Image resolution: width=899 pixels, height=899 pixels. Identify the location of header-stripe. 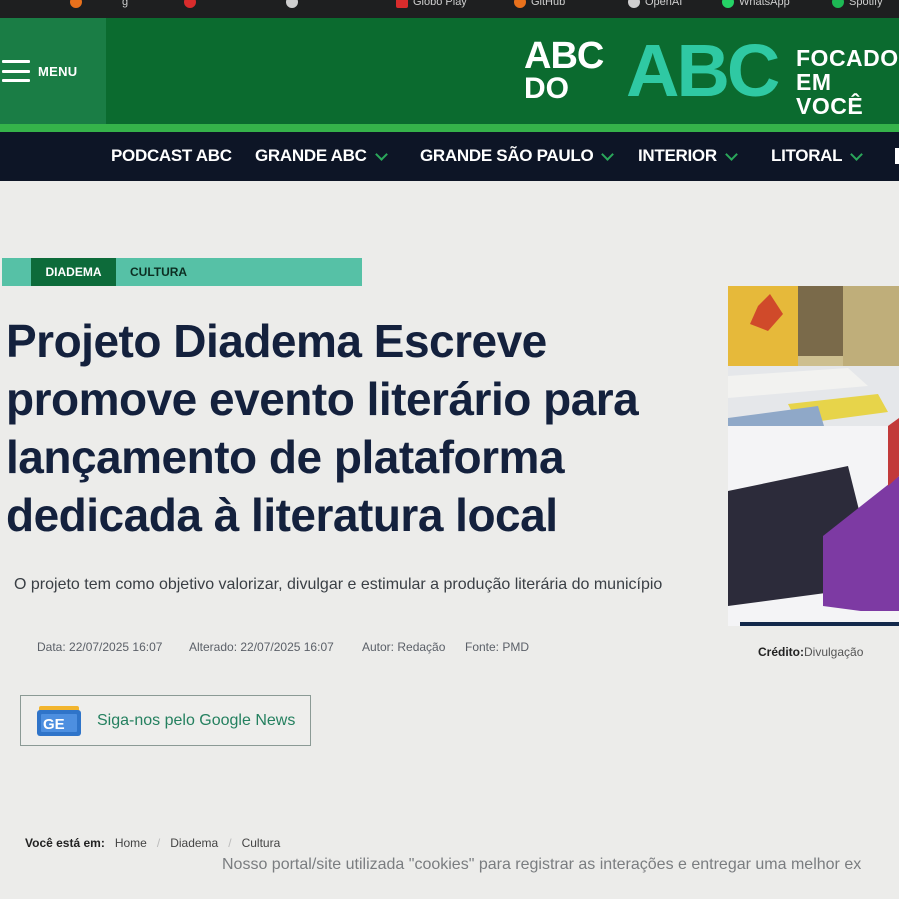
(449, 128).